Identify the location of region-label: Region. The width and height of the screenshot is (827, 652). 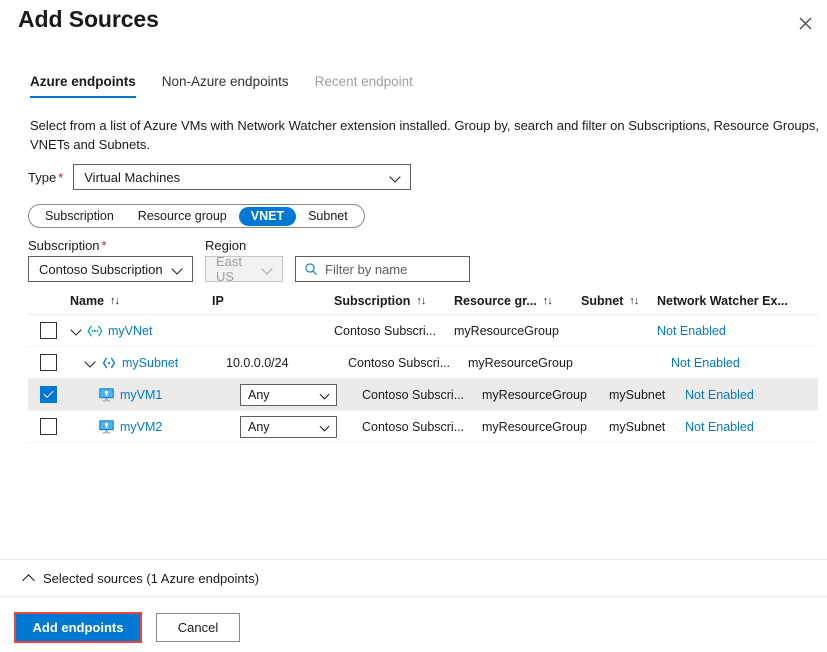
(226, 245).